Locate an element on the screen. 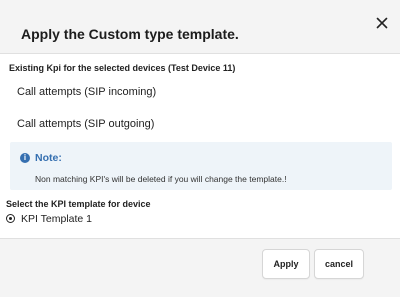 The height and width of the screenshot is (297, 400). template-select-heading: Select the KPI template for device is located at coordinates (78, 204).